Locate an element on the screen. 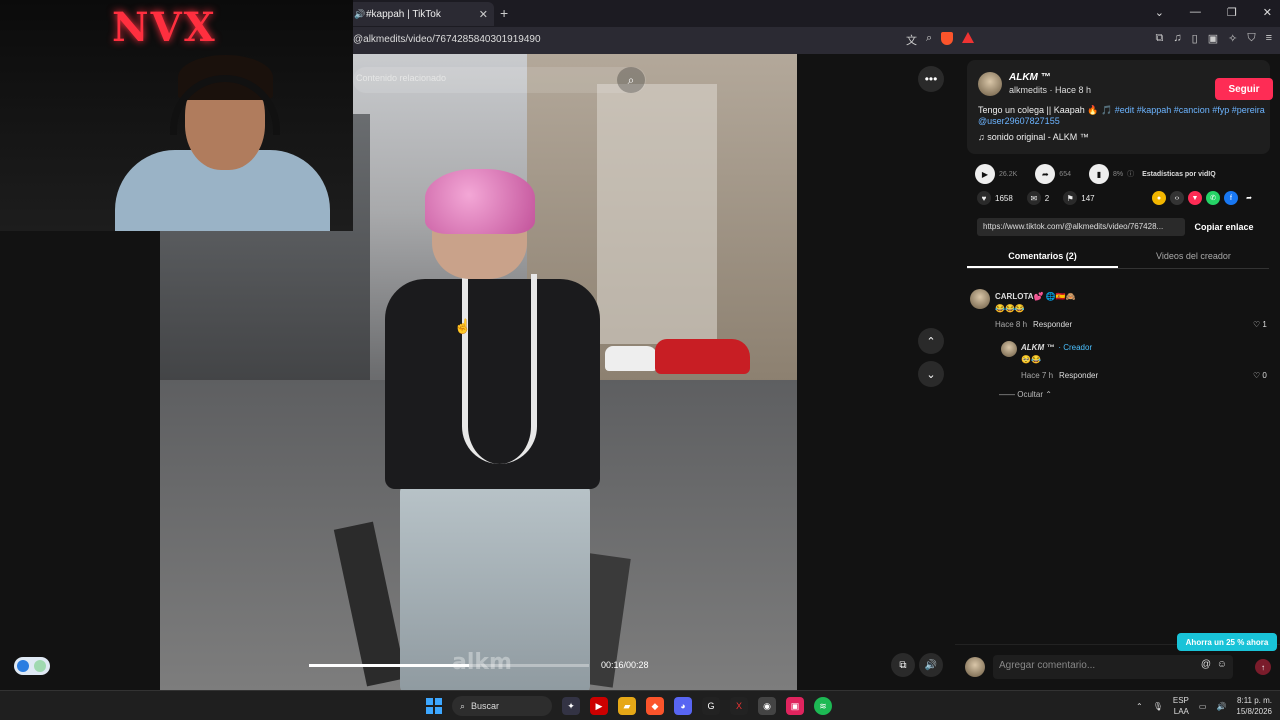  lang2-label: LAA is located at coordinates (1181, 711).